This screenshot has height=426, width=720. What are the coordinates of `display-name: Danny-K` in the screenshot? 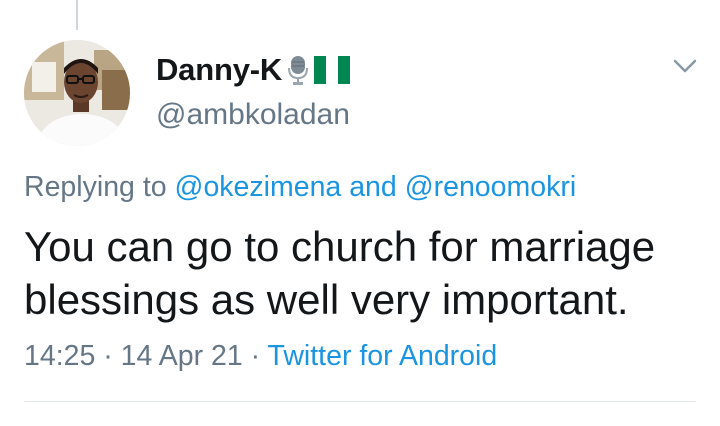 It's located at (219, 70).